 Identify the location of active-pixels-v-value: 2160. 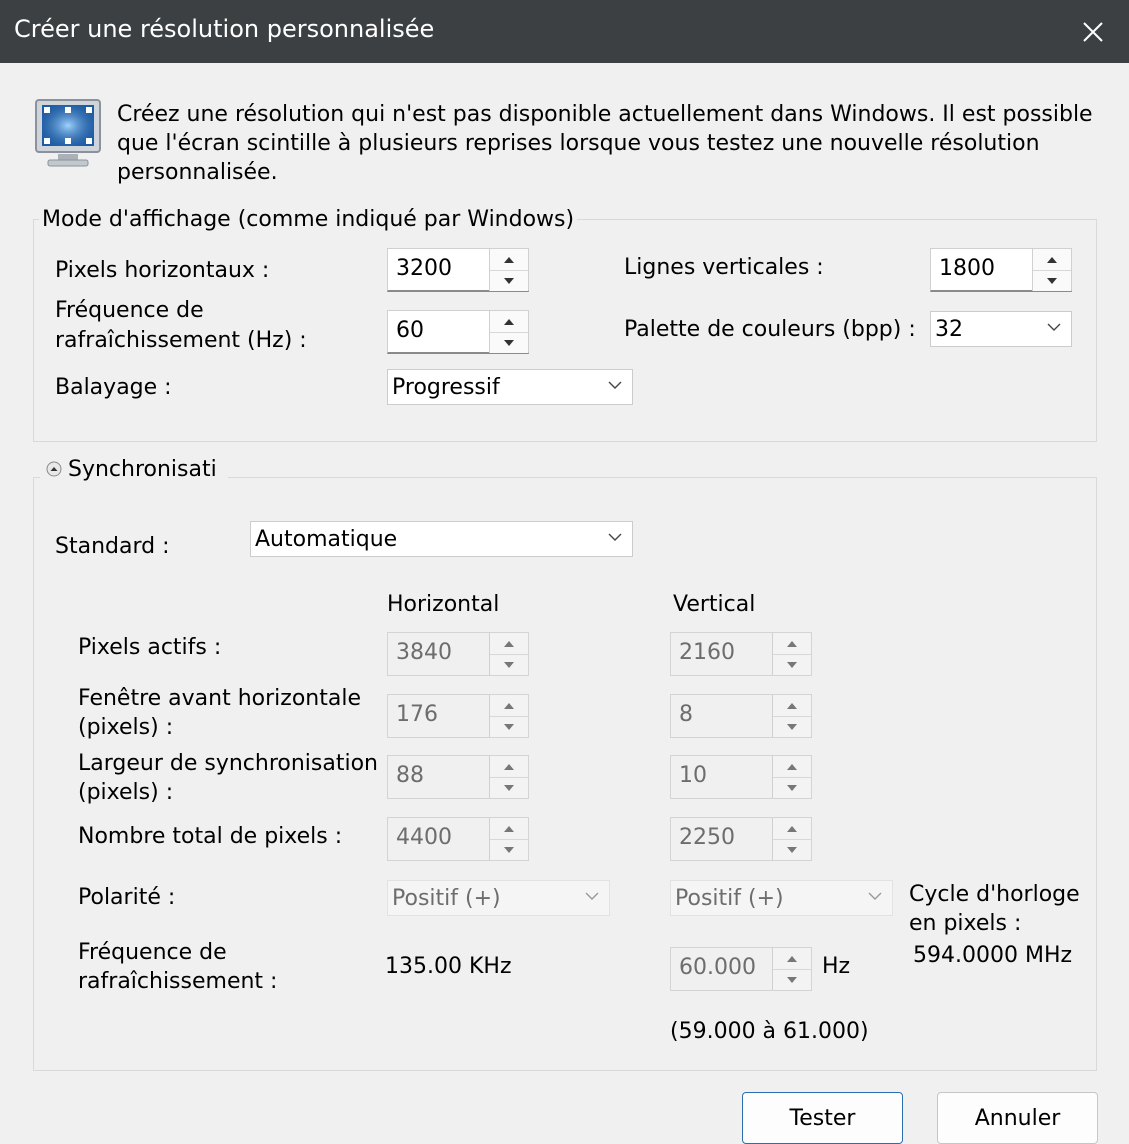
(707, 652).